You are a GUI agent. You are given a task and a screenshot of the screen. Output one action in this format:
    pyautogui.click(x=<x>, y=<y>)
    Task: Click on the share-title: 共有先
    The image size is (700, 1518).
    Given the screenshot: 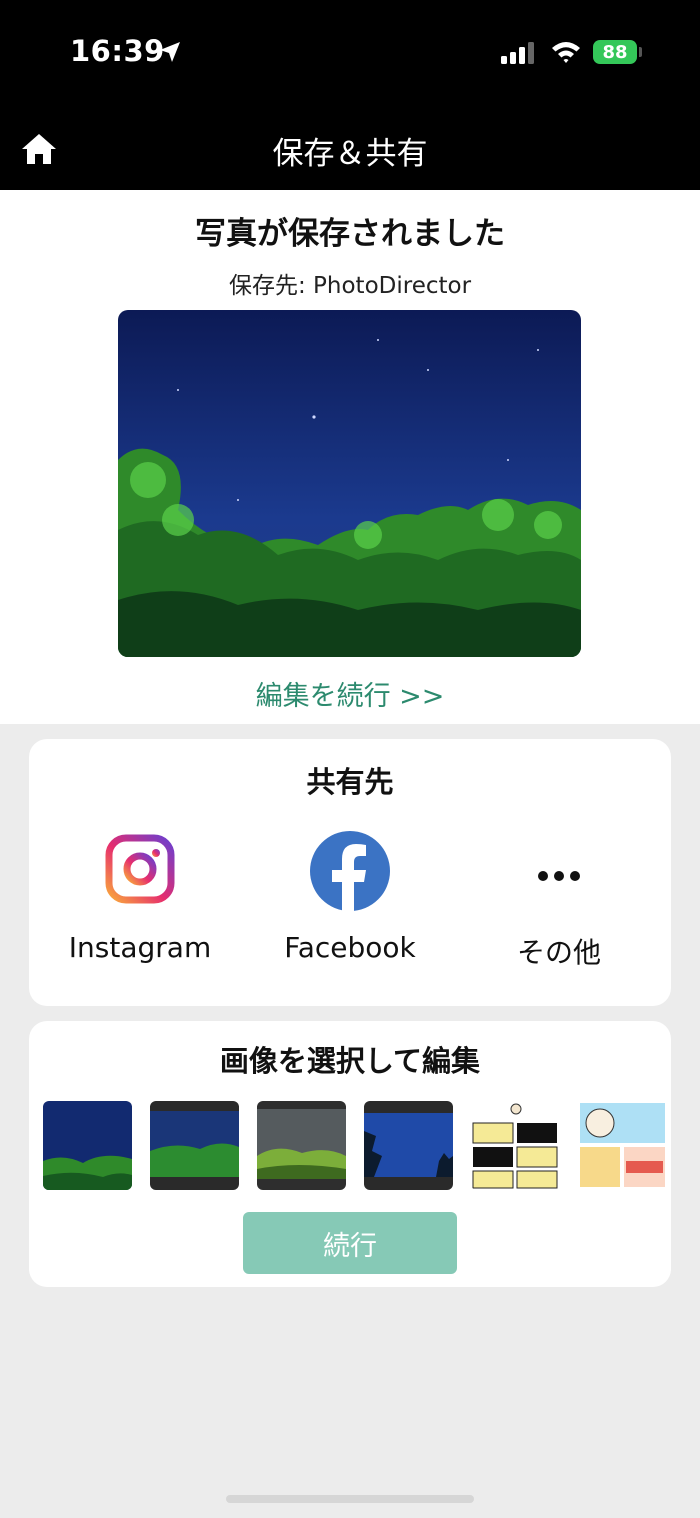 What is the action you would take?
    pyautogui.click(x=350, y=782)
    